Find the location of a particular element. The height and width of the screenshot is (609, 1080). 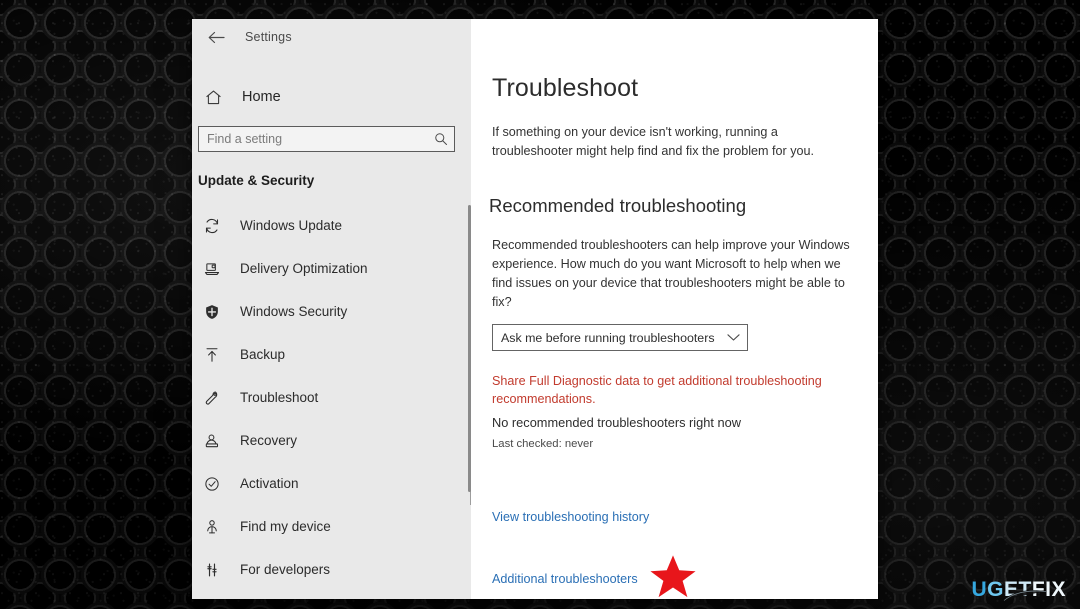

delivery-icon is located at coordinates (212, 269).